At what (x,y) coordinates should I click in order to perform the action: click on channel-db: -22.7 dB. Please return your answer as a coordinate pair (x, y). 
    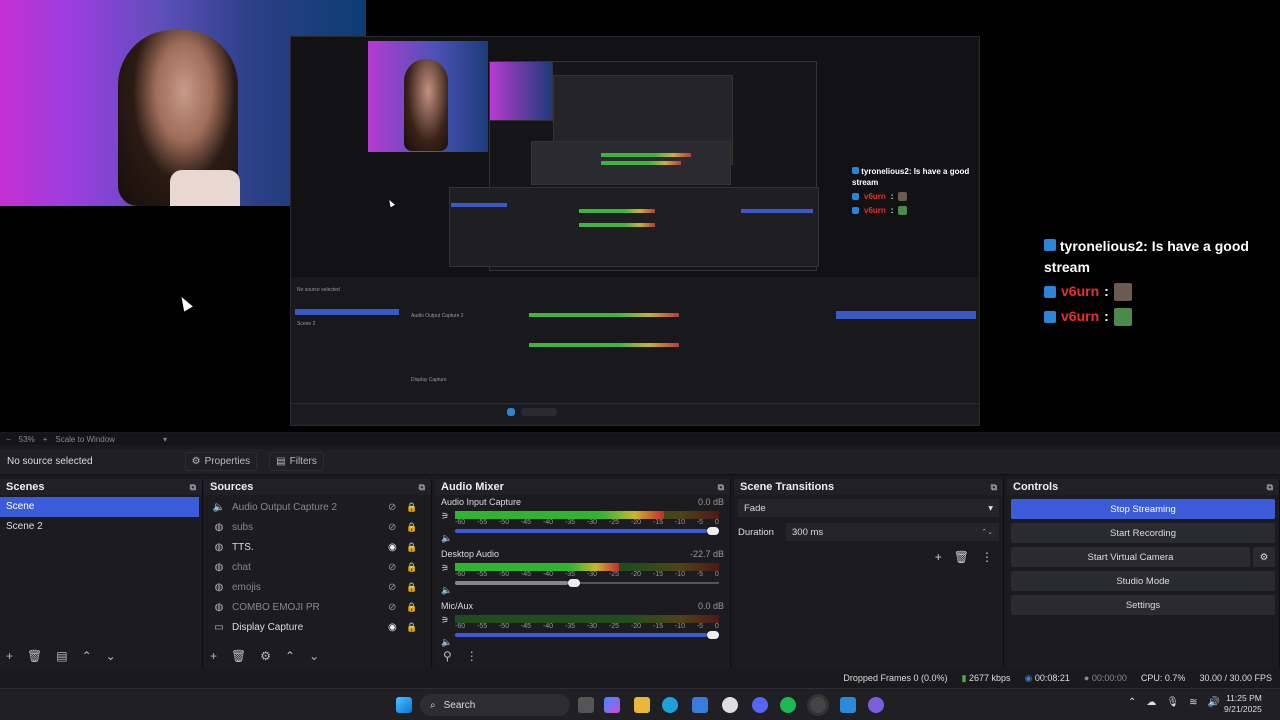
    Looking at the image, I should click on (706, 554).